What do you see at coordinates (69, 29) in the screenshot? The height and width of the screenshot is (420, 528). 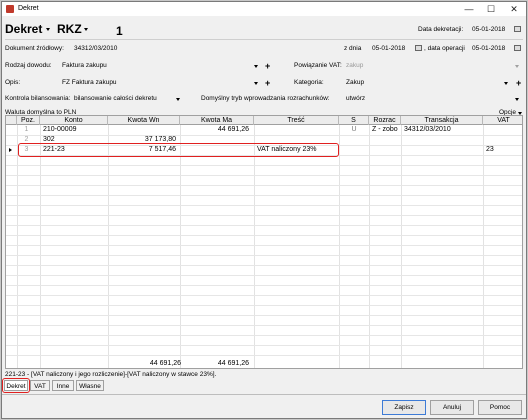 I see `register-select: RKZ` at bounding box center [69, 29].